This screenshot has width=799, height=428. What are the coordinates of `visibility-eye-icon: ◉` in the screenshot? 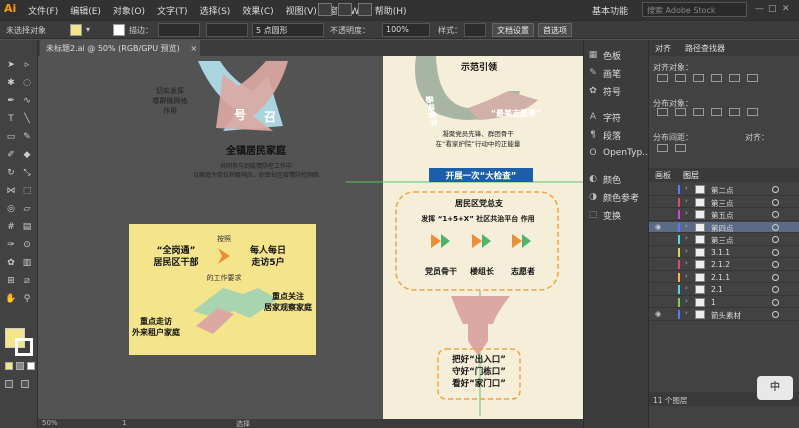 It's located at (658, 227).